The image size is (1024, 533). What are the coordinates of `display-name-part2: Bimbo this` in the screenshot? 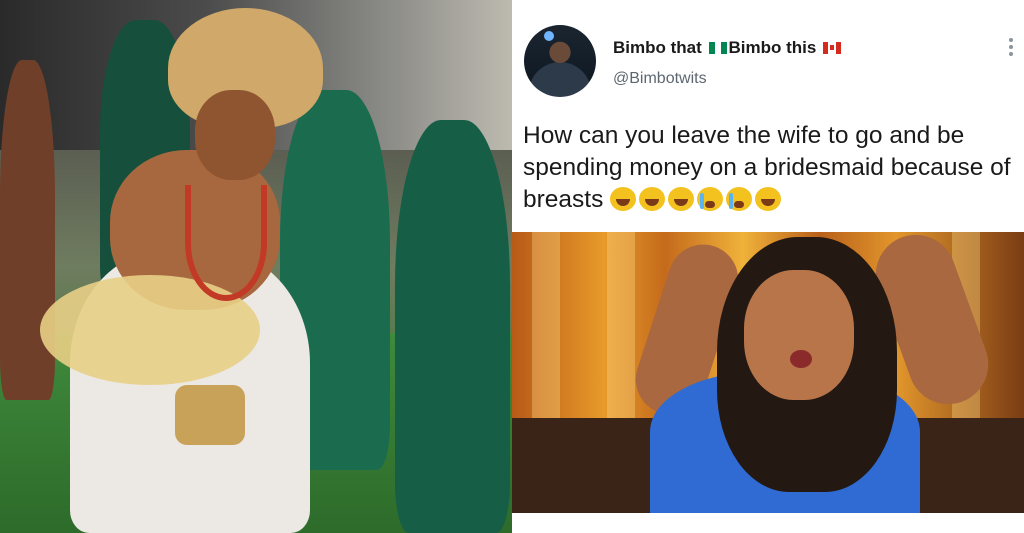 It's located at (772, 47).